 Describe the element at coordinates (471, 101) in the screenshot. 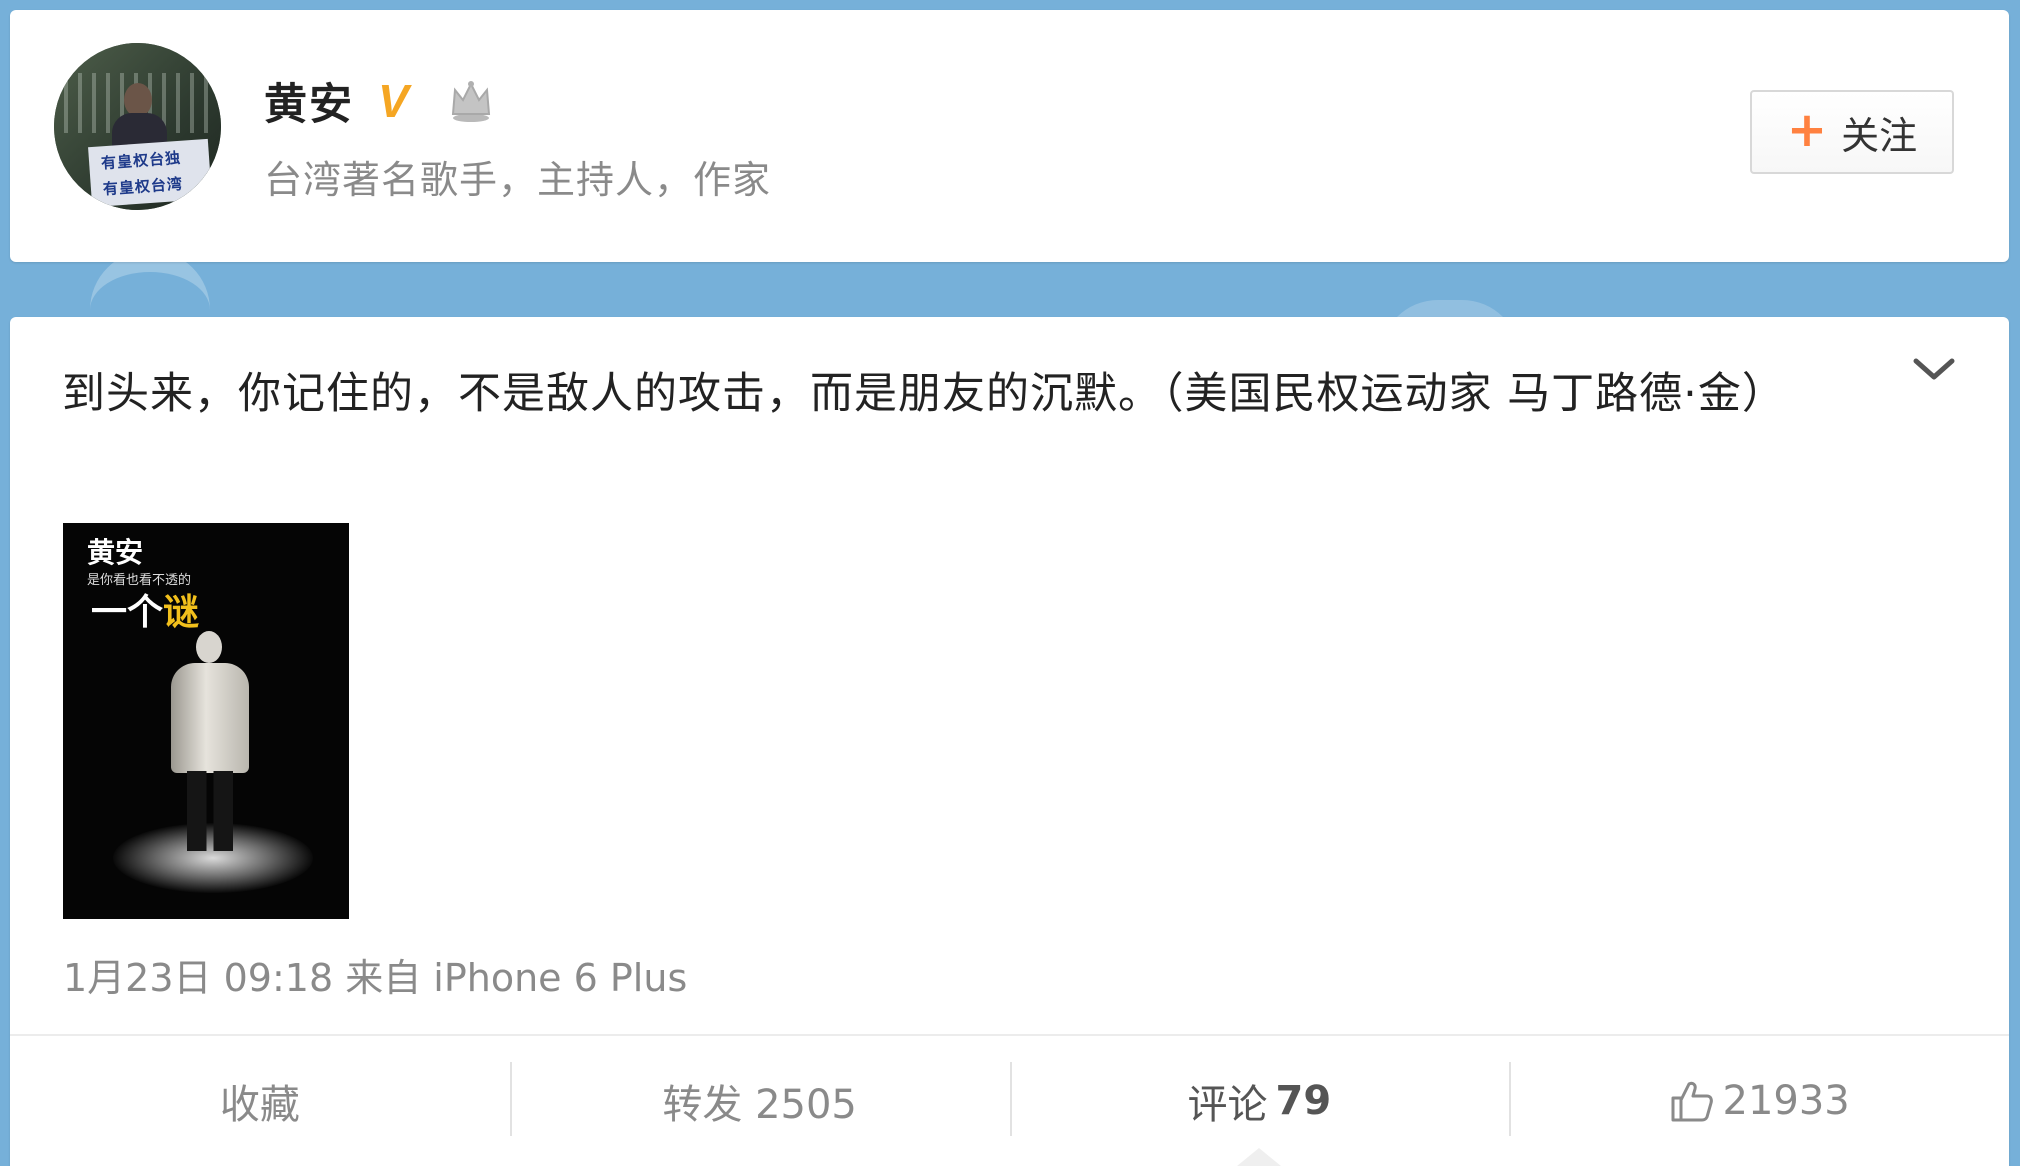

I see `crown-icon` at that location.